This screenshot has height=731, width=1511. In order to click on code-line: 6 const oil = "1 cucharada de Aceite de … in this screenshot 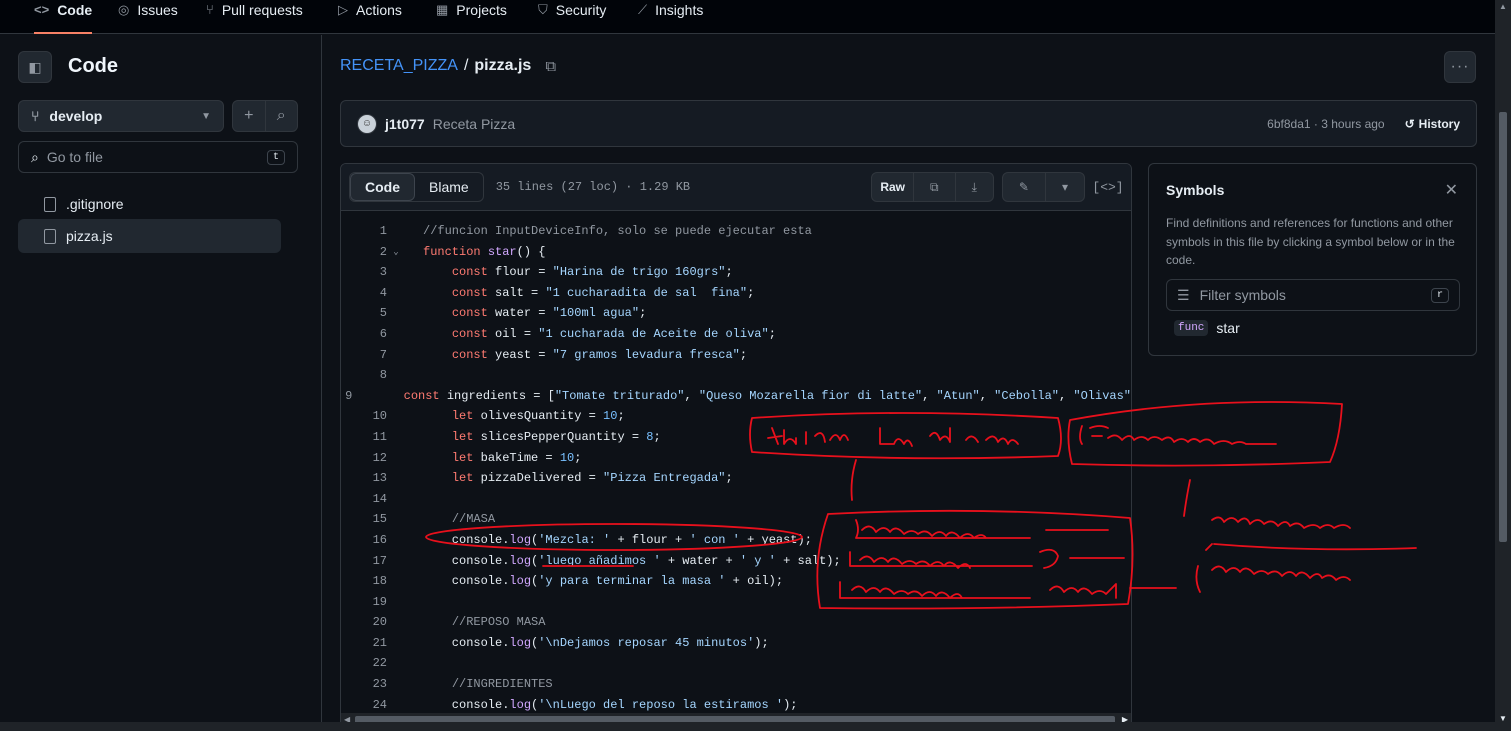, I will do `click(736, 334)`.